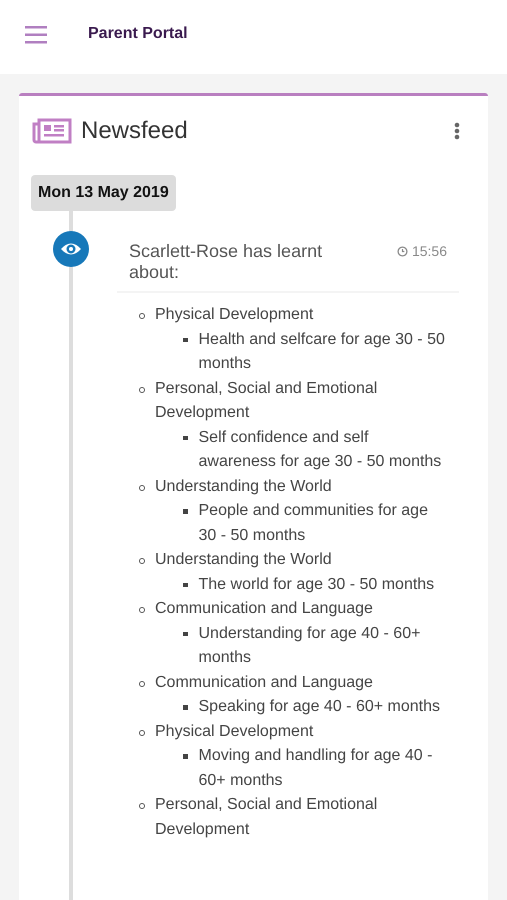  I want to click on card-title: Newsfeed, so click(135, 131).